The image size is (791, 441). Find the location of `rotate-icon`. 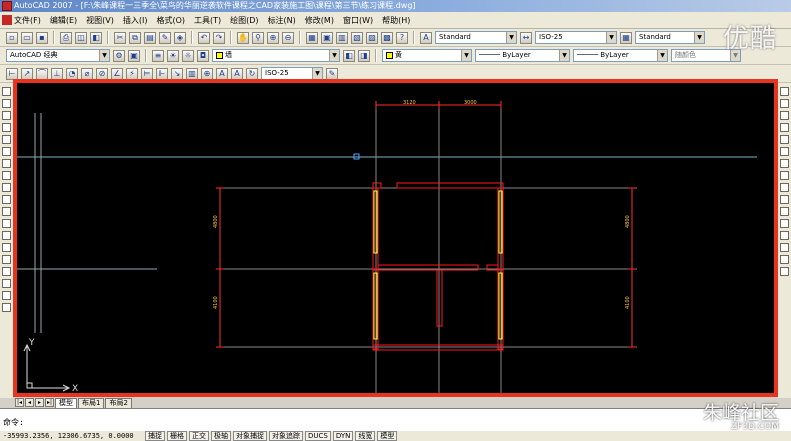

rotate-icon is located at coordinates (784, 163).